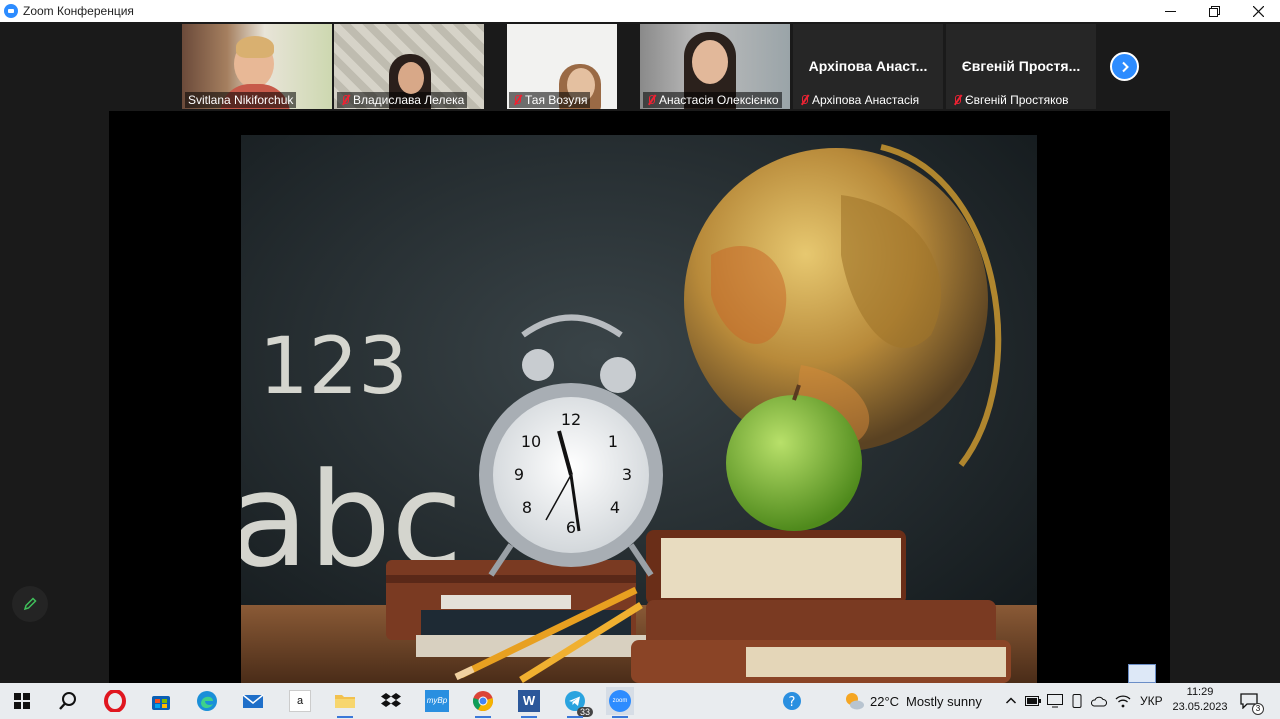 The image size is (1280, 719). I want to click on edge-taskbar-button, so click(207, 701).